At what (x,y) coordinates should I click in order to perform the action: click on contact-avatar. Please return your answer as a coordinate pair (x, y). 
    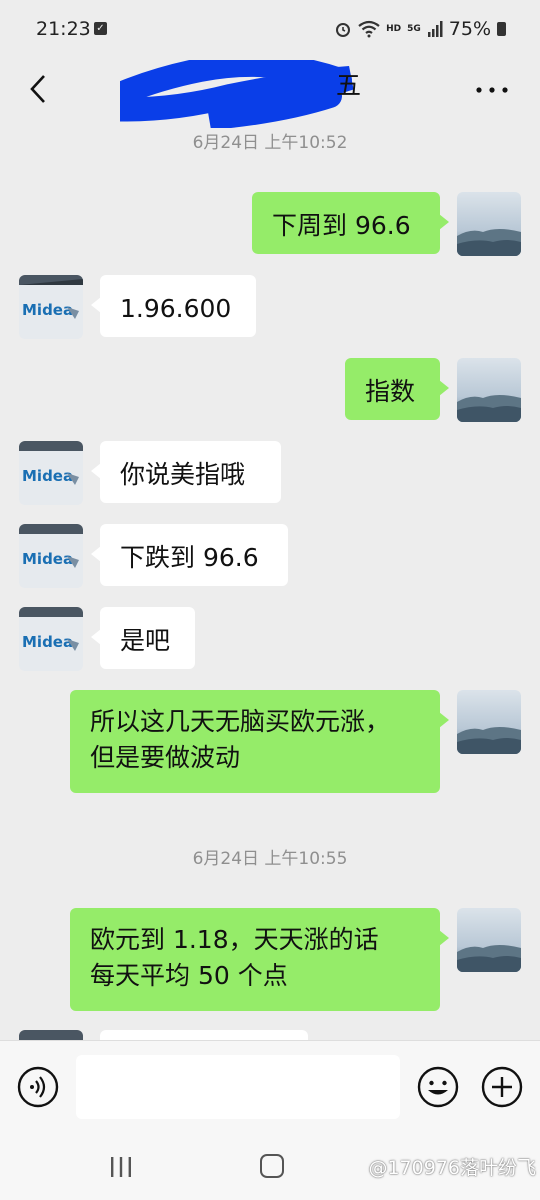
    Looking at the image, I should click on (51, 1035).